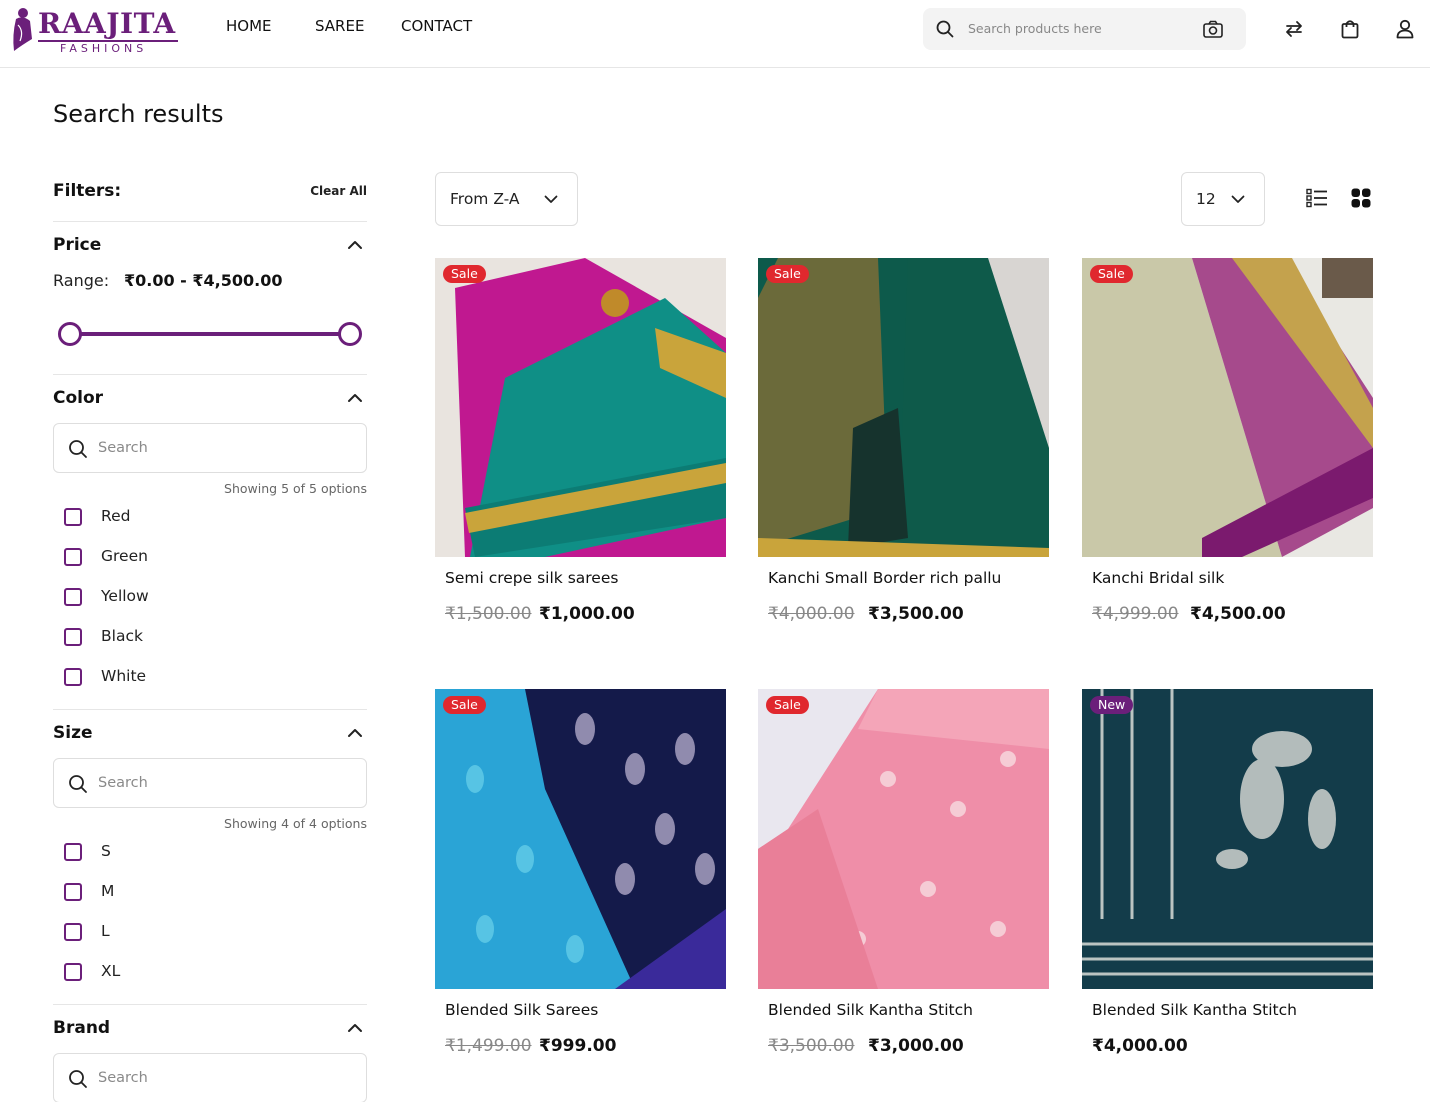 Image resolution: width=1430 pixels, height=1102 pixels. I want to click on price-slider-track, so click(210, 334).